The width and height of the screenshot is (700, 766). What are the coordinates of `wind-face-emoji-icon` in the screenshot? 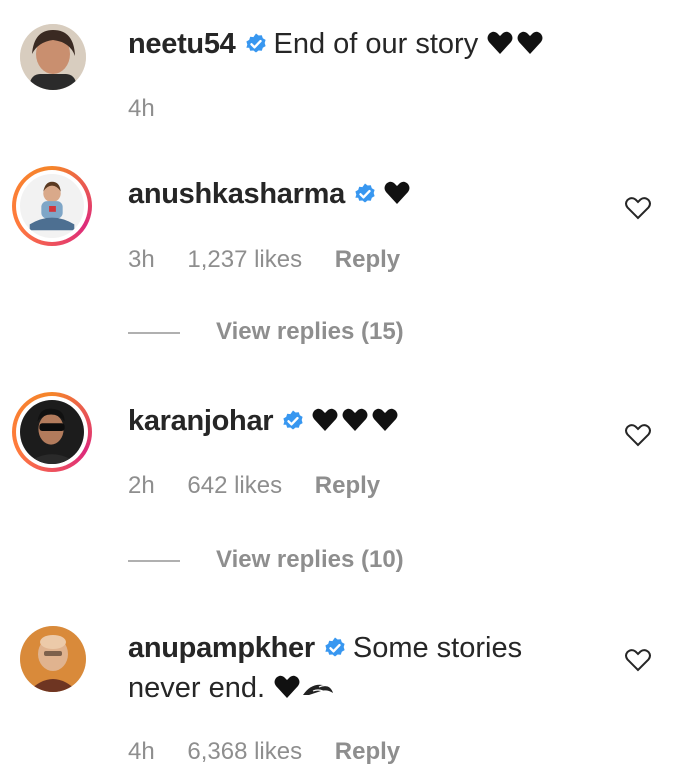 It's located at (318, 689).